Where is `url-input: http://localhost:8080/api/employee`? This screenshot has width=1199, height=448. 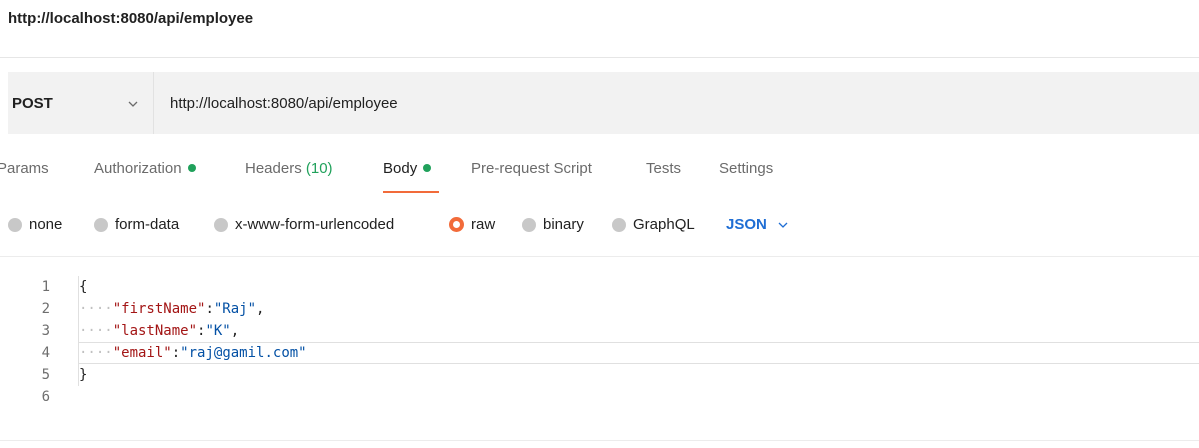
url-input: http://localhost:8080/api/employee is located at coordinates (670, 103).